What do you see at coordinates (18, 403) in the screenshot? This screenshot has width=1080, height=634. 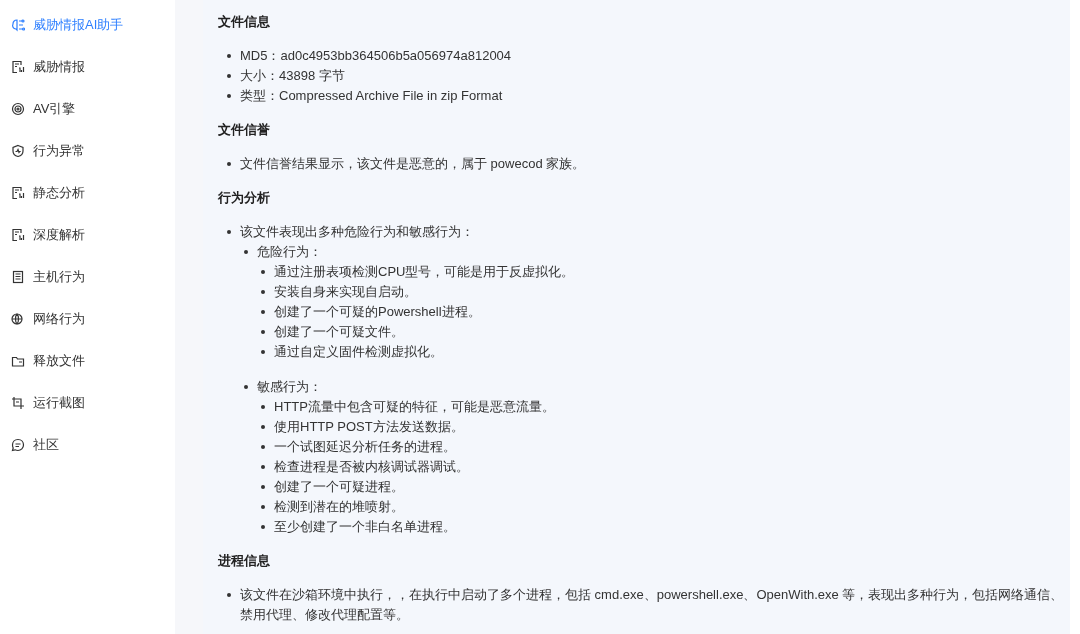 I see `crop-icon` at bounding box center [18, 403].